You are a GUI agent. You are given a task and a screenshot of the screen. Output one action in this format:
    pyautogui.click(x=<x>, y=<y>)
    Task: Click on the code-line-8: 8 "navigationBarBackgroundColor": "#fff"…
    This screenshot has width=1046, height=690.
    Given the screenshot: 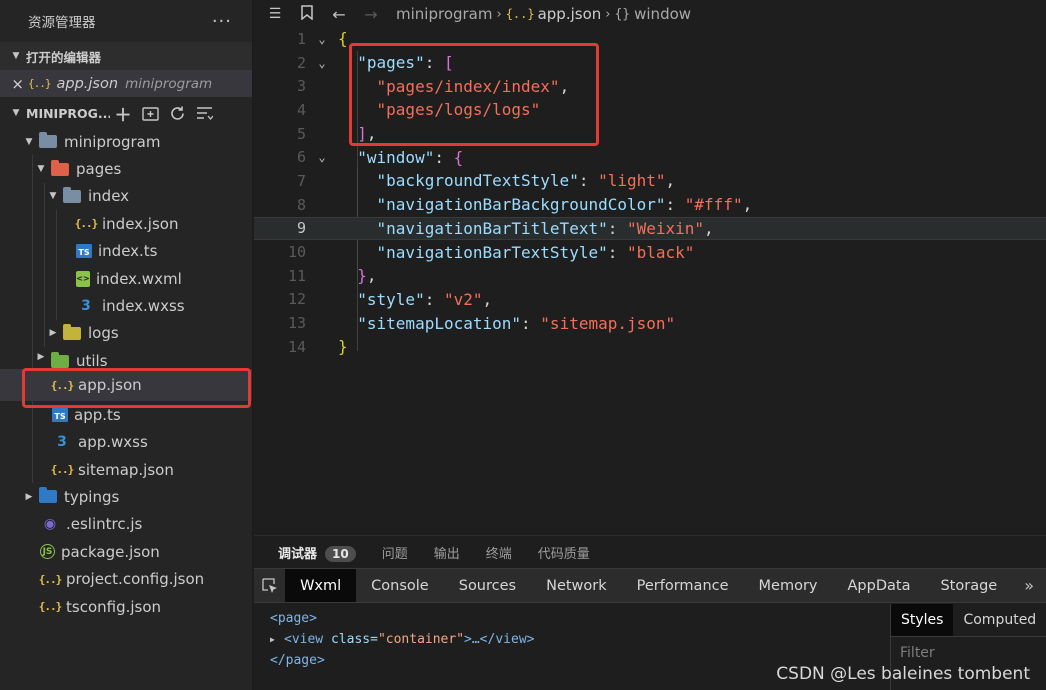 What is the action you would take?
    pyautogui.click(x=524, y=205)
    